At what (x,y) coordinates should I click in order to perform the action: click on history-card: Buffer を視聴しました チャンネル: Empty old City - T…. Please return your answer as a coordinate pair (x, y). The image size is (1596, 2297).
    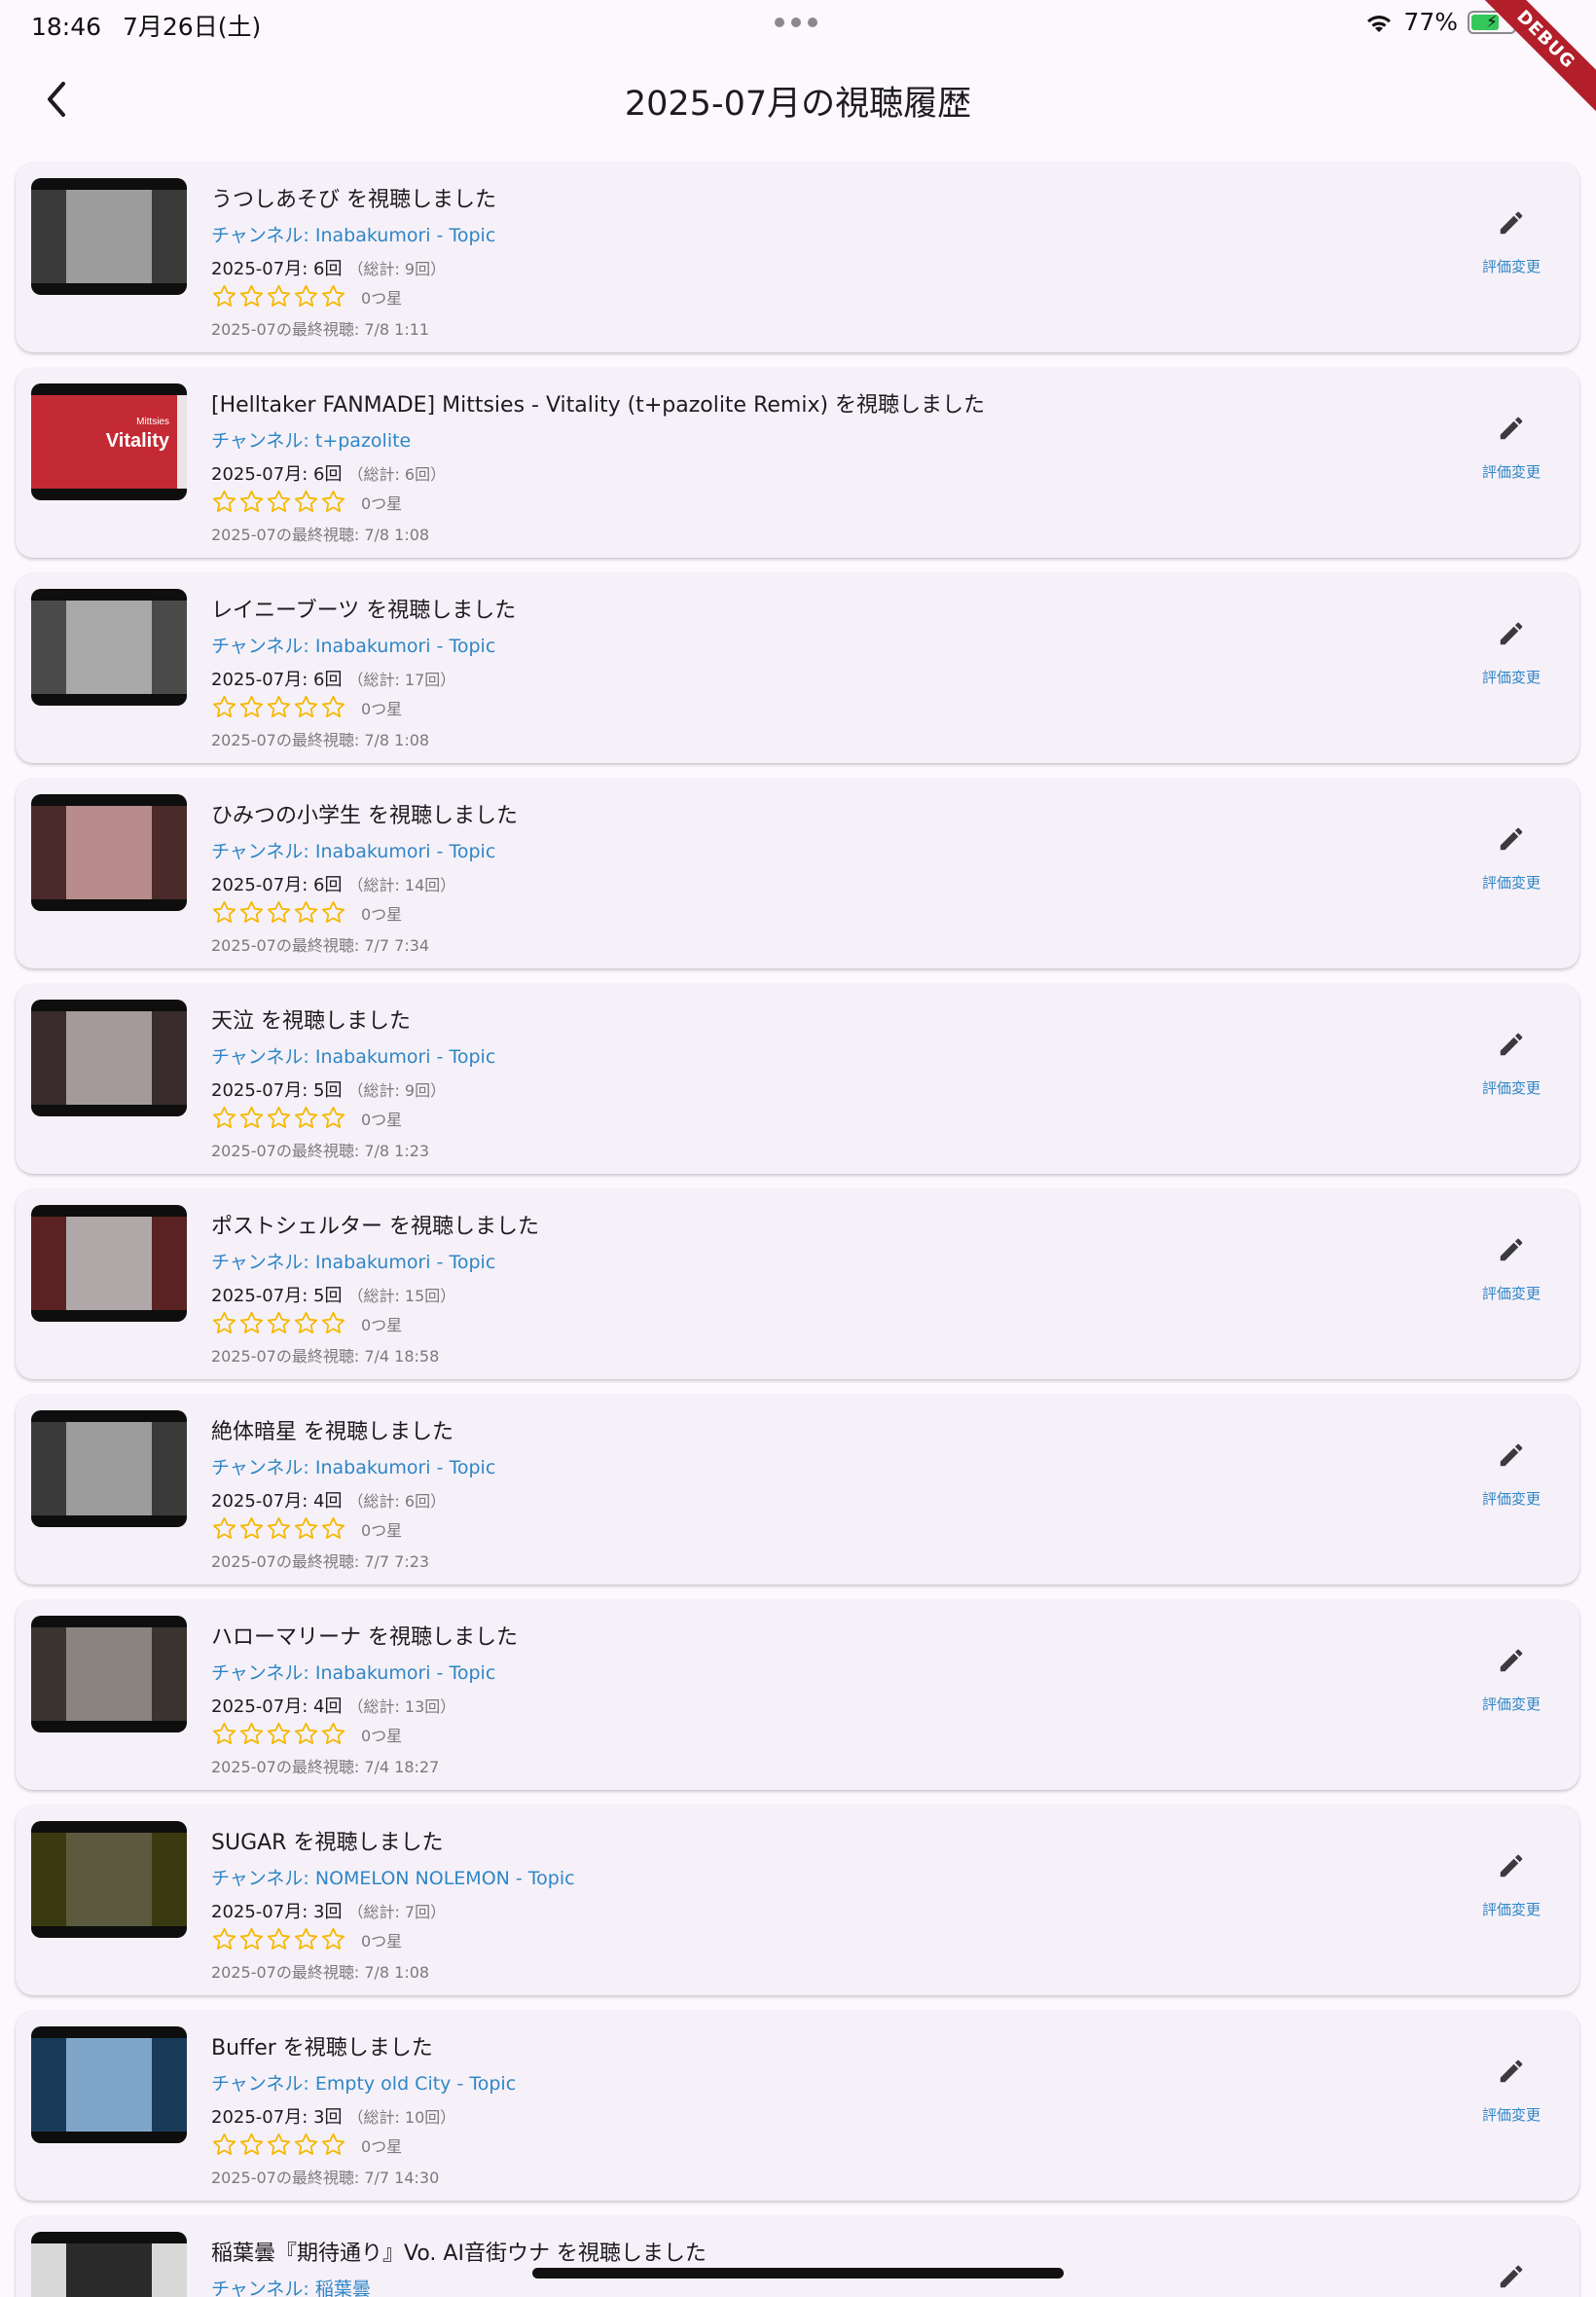
    Looking at the image, I should click on (798, 2106).